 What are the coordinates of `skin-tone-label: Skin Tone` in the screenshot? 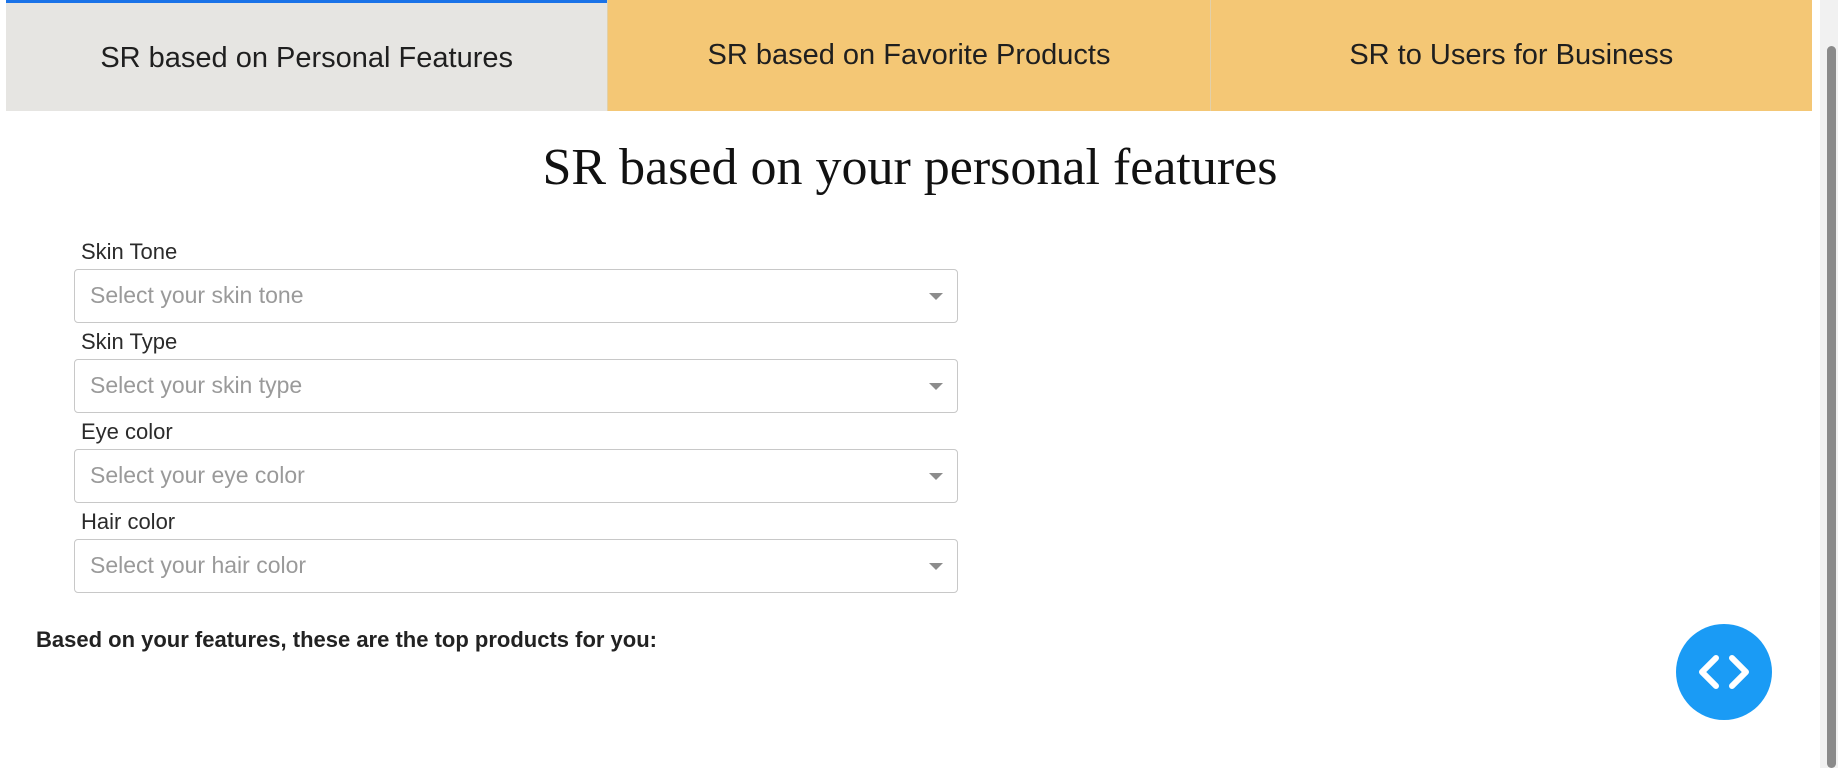 It's located at (129, 251).